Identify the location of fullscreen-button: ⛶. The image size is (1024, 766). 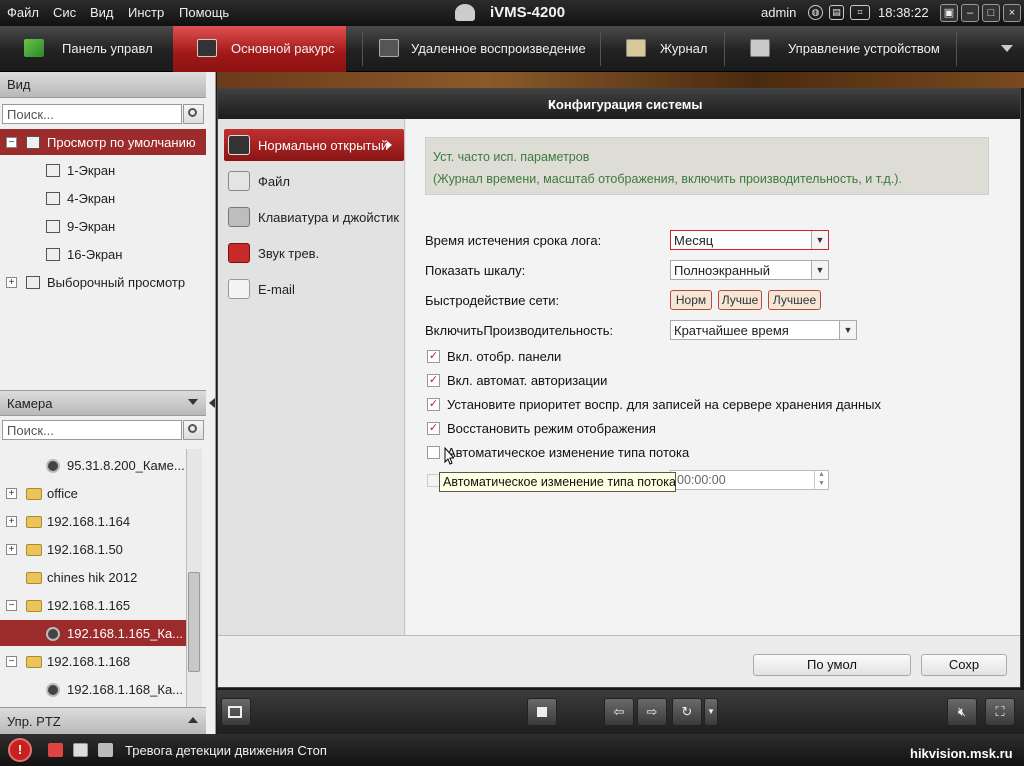
(1000, 712).